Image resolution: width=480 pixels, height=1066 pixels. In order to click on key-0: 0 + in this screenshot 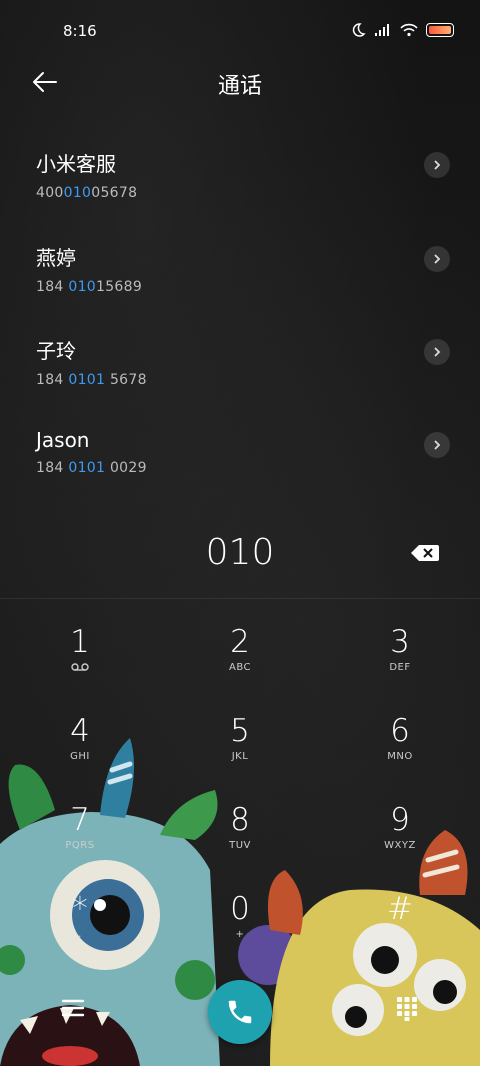, I will do `click(240, 929)`.